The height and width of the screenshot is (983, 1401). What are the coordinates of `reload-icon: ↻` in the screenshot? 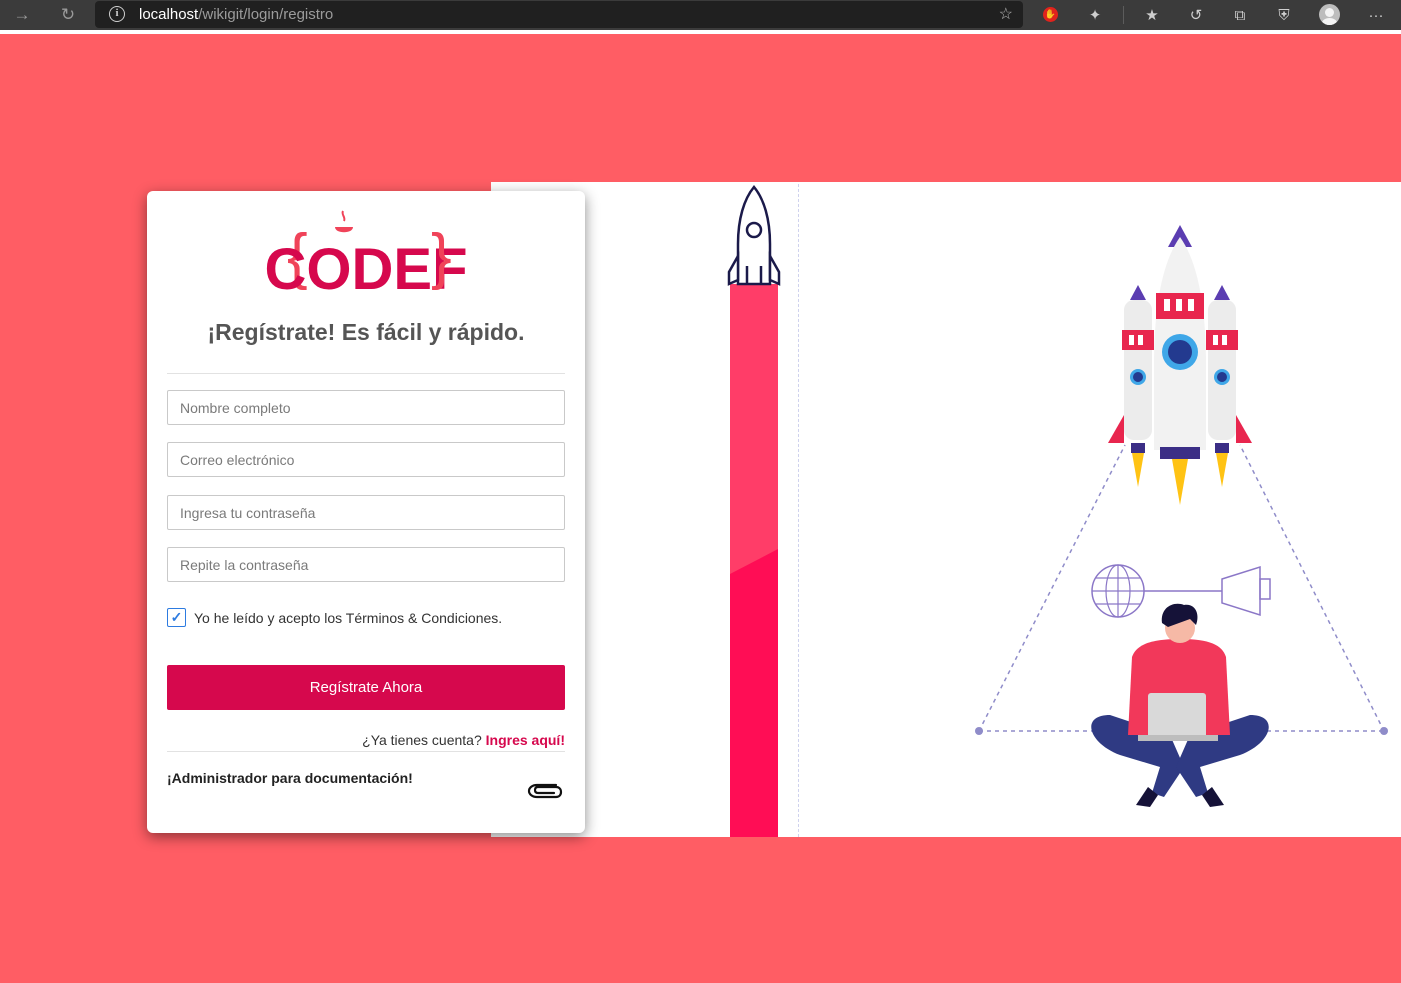 It's located at (68, 15).